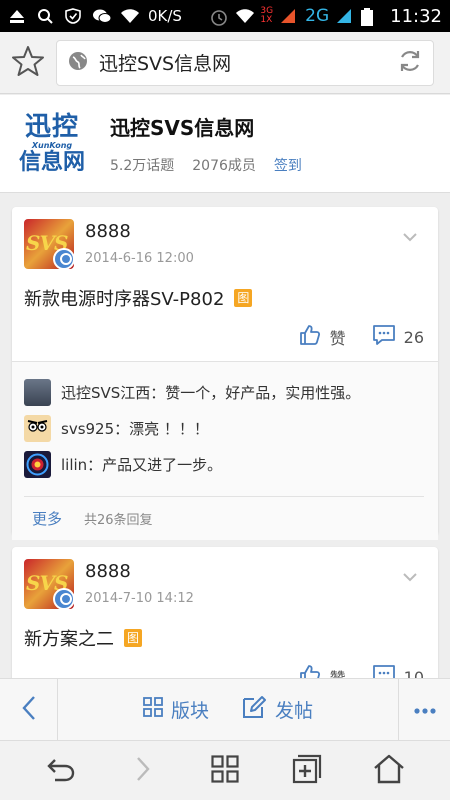 This screenshot has width=450, height=800. I want to click on add-tab-icon, so click(307, 771).